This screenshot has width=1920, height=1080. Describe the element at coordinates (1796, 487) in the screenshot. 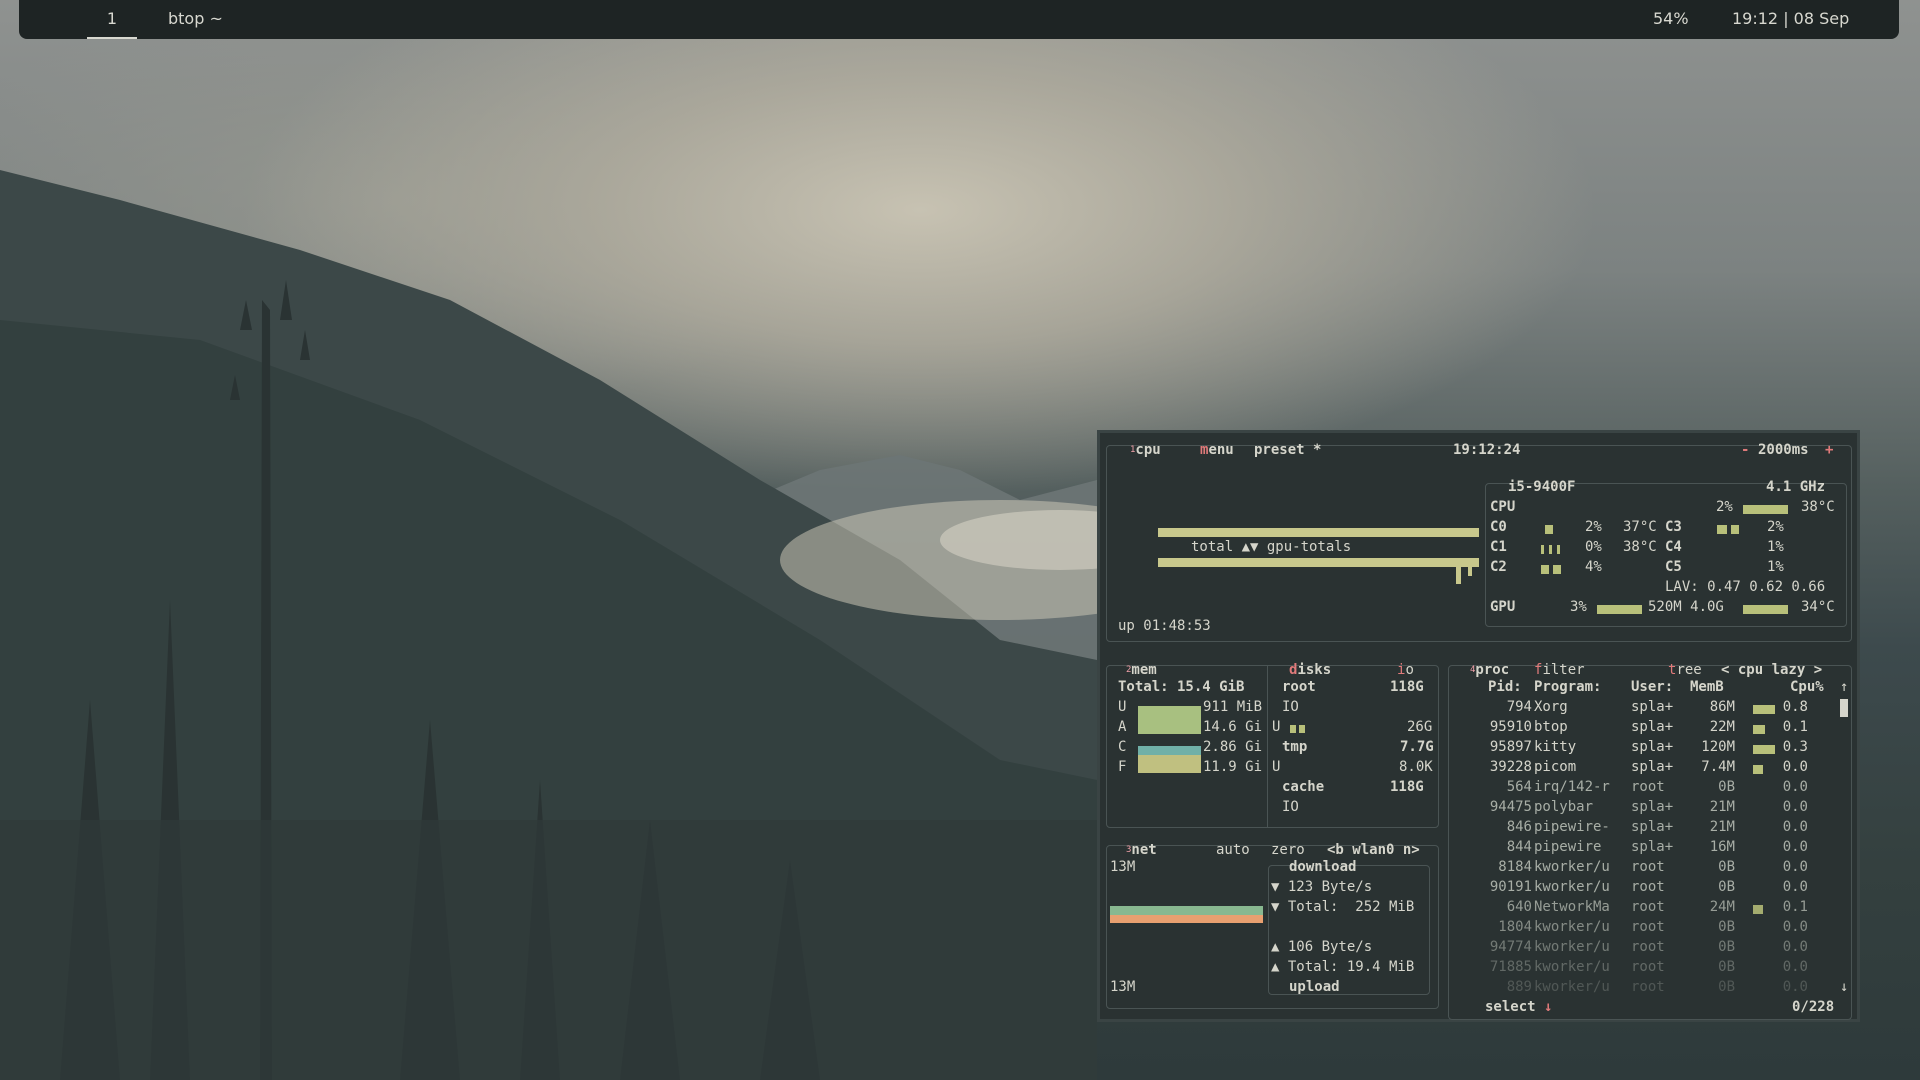

I see `cpu-frequency: 4.1 GHz` at that location.